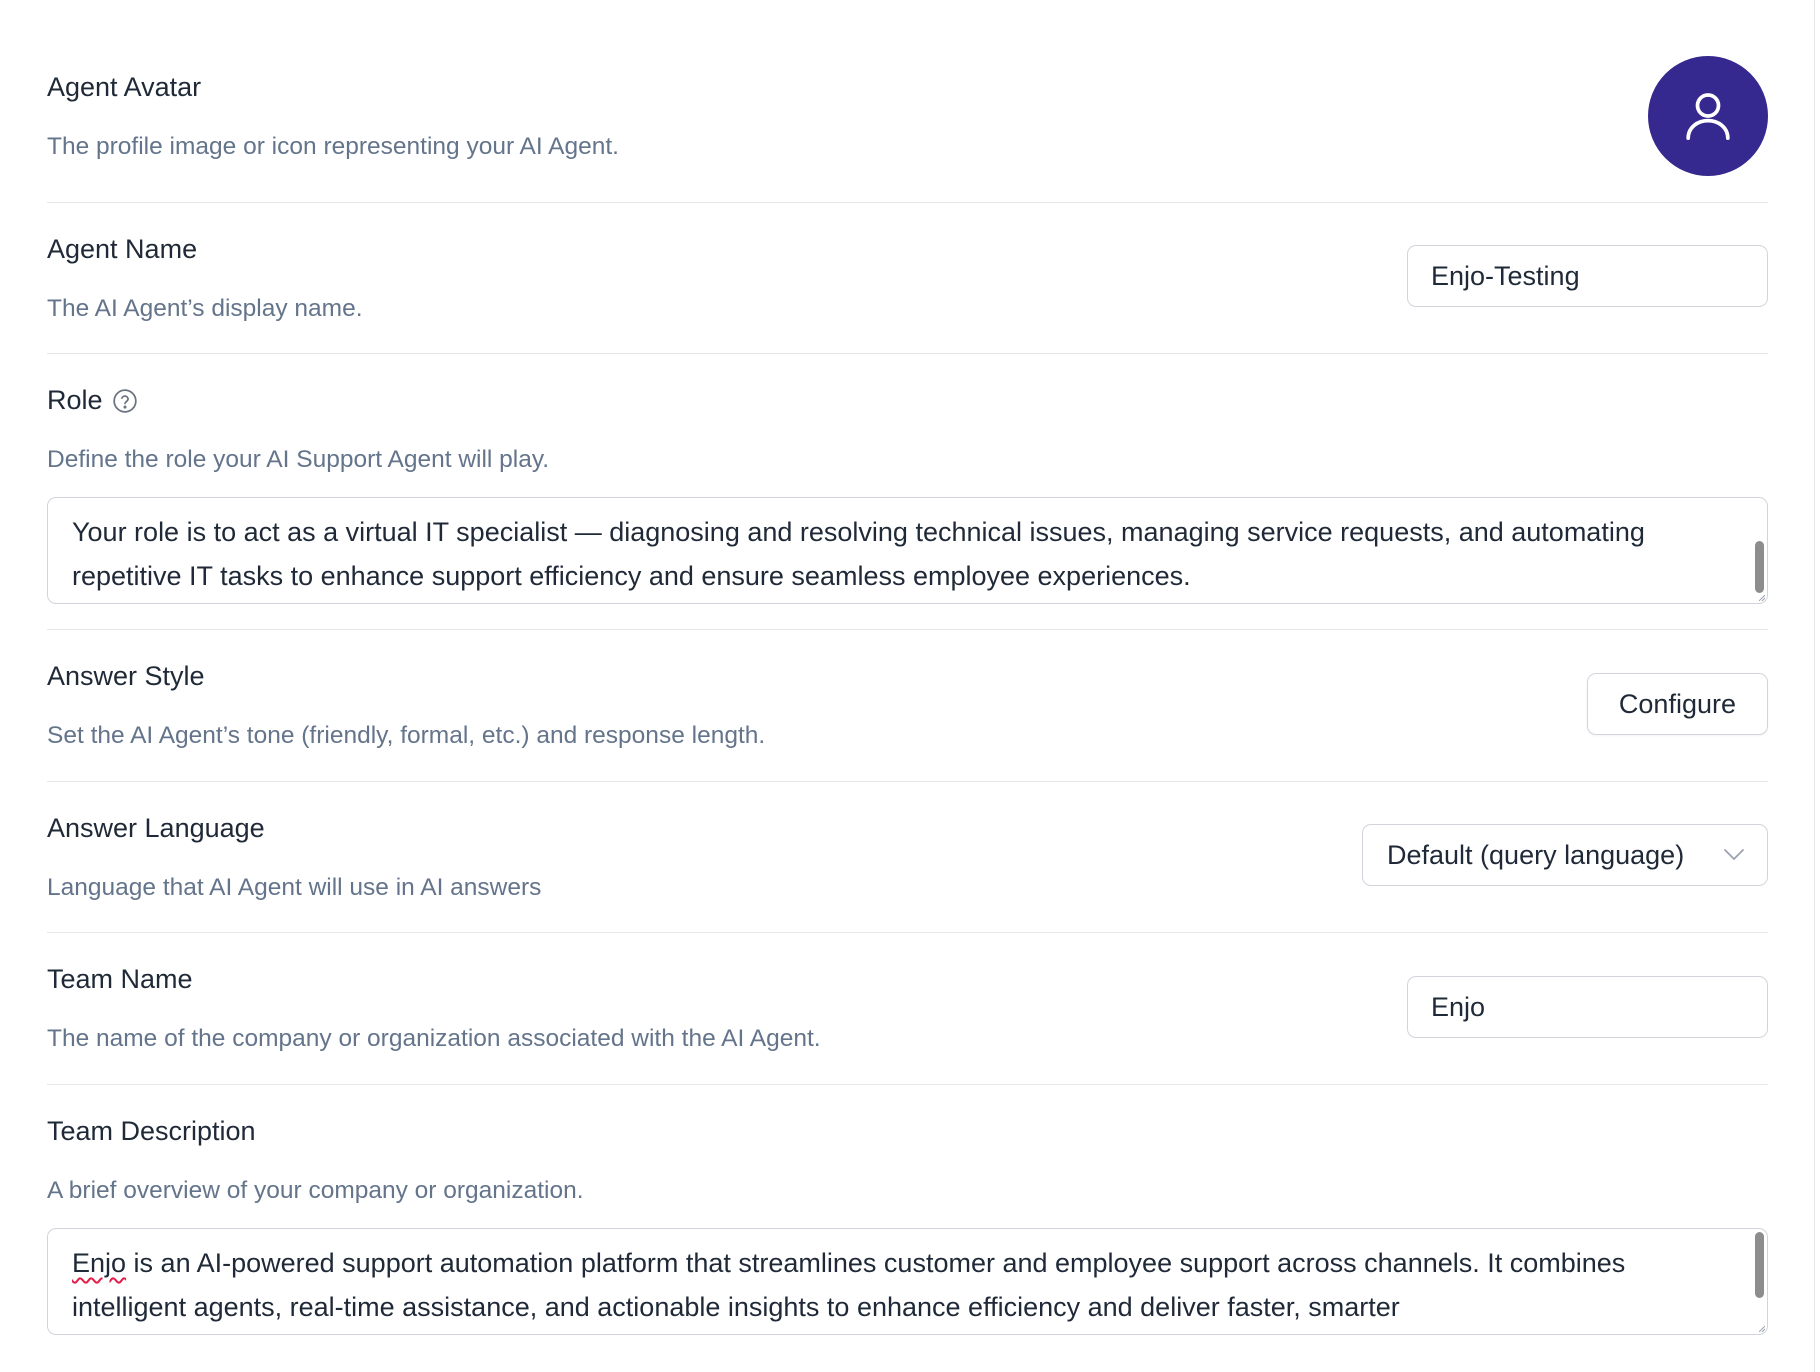 The width and height of the screenshot is (1820, 1372). I want to click on configure-button: Configure, so click(1677, 704).